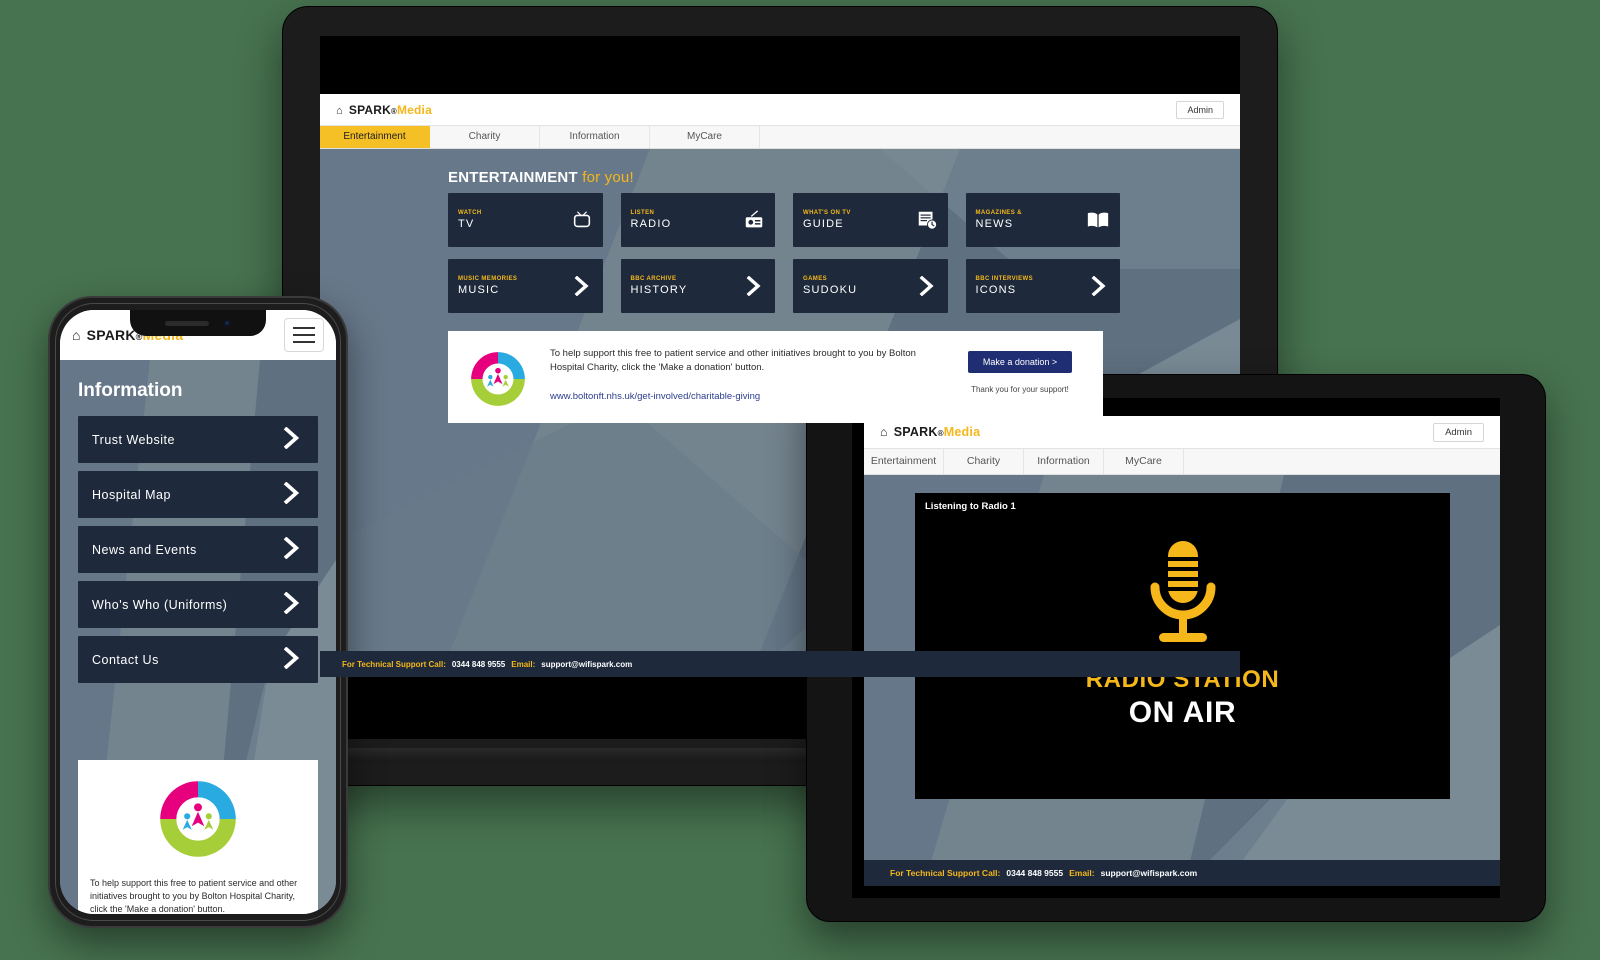  I want to click on tile-kicker: GAMES, so click(815, 279).